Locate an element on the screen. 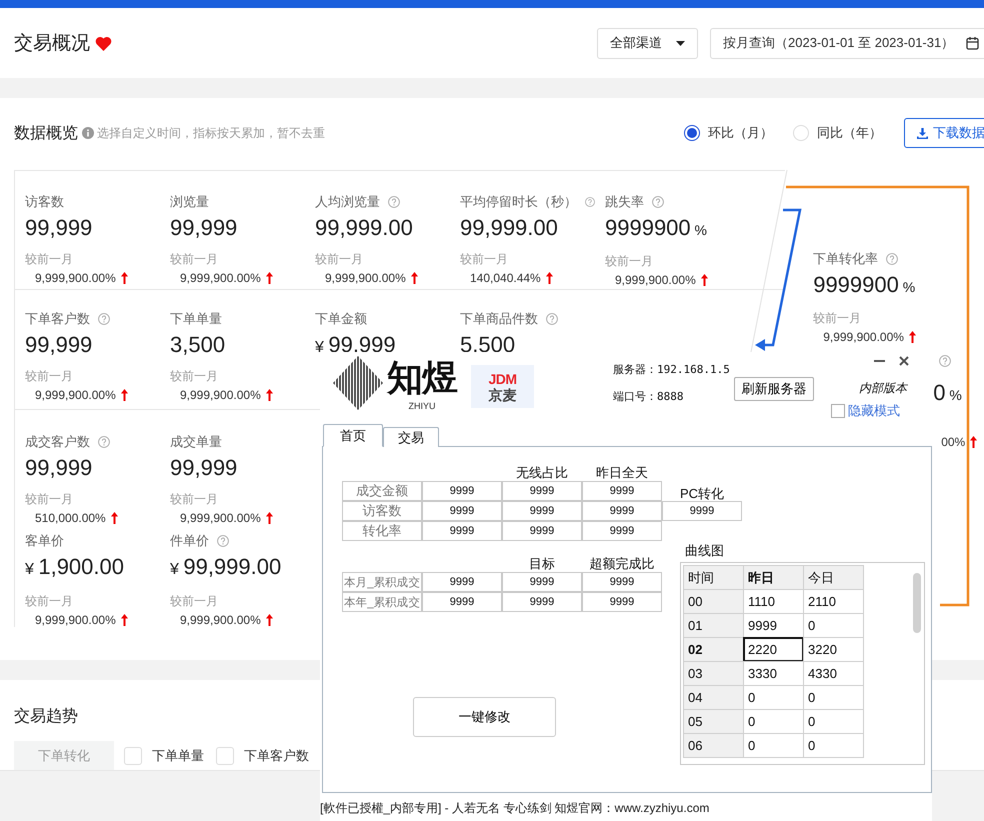 The height and width of the screenshot is (821, 984). row-label: 转化率 is located at coordinates (382, 531).